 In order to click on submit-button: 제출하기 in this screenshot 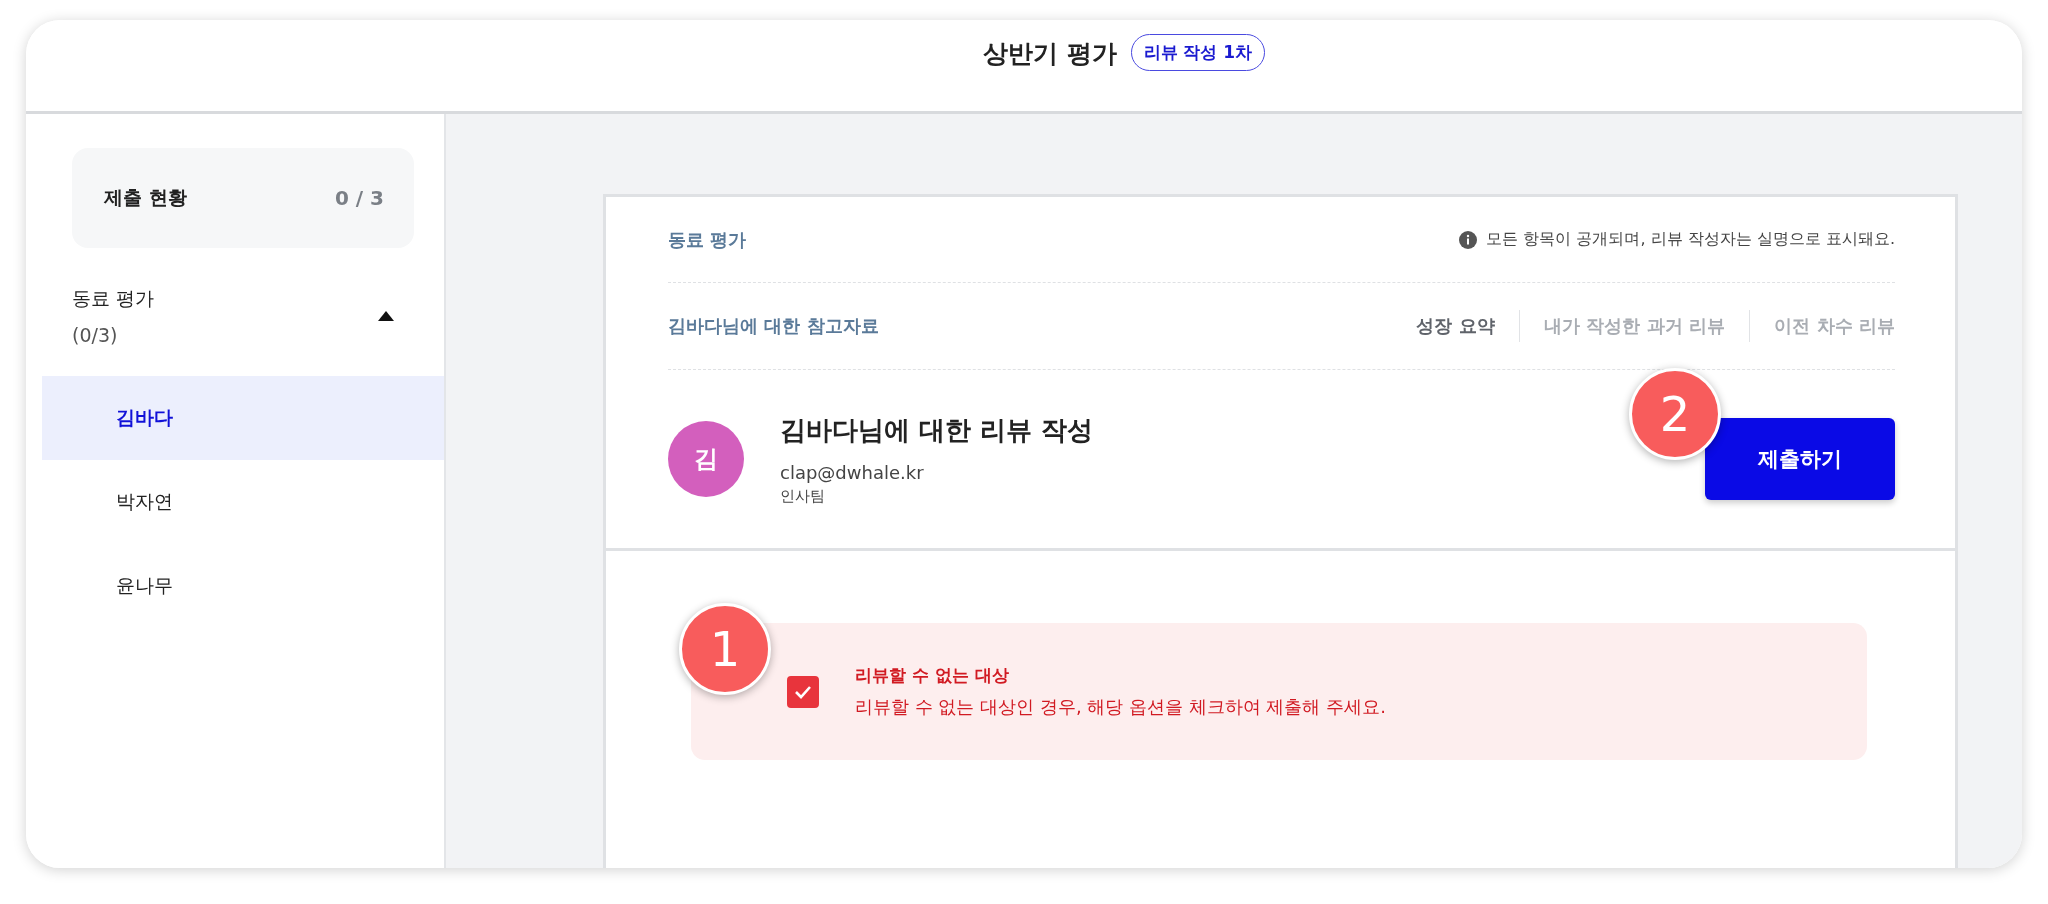, I will do `click(1800, 459)`.